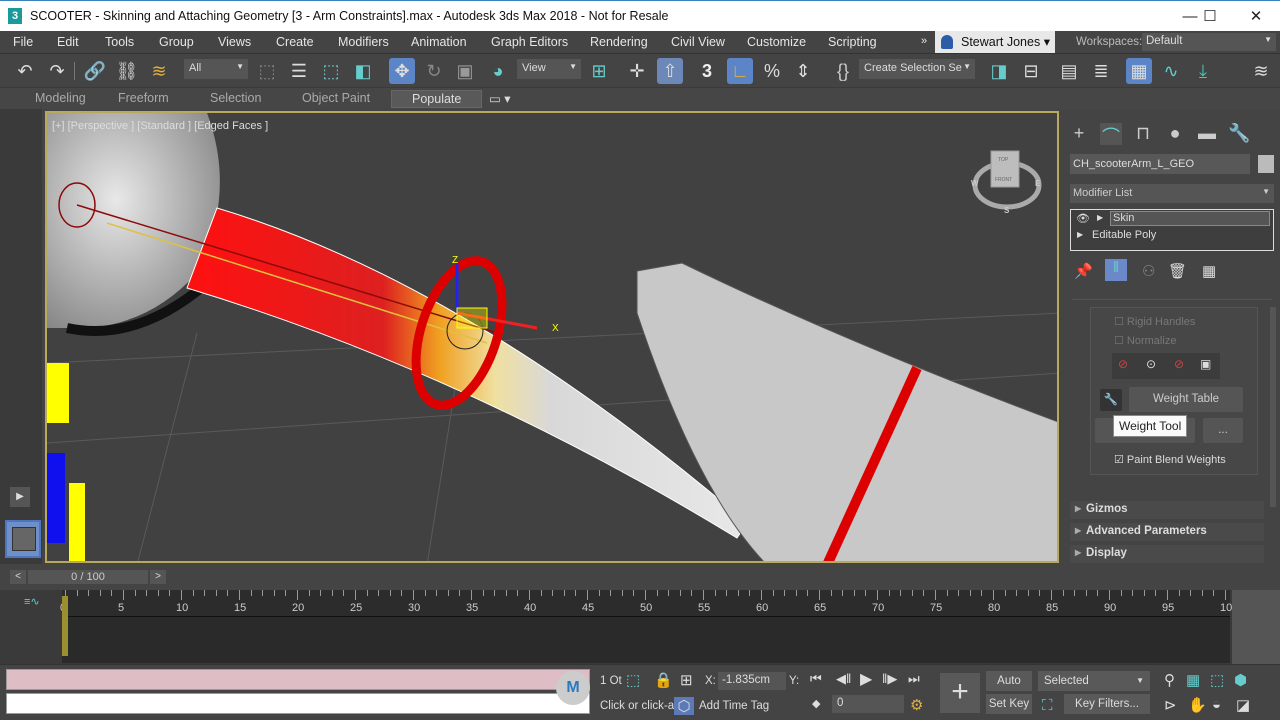  Describe the element at coordinates (1240, 680) in the screenshot. I see `zoom-extents-all-icon: ⬢` at that location.